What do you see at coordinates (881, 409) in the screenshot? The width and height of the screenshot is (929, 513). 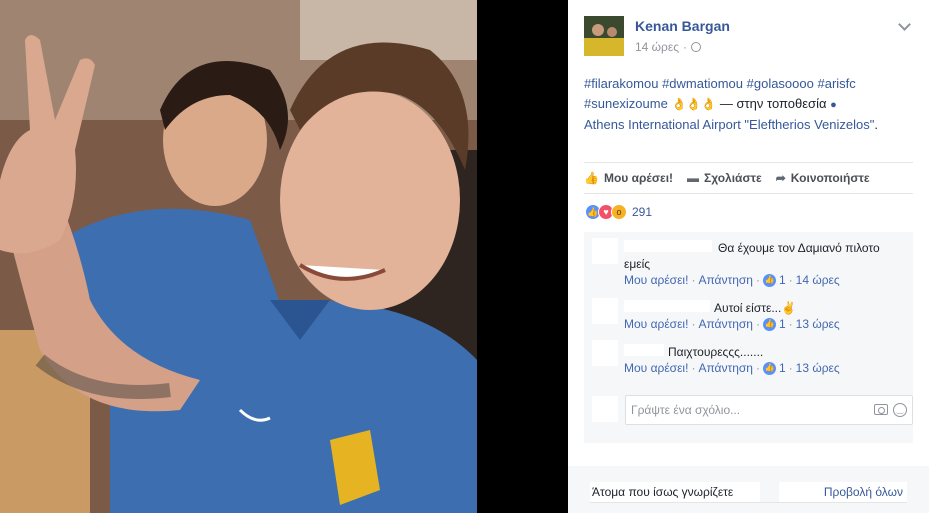 I see `camera-icon` at bounding box center [881, 409].